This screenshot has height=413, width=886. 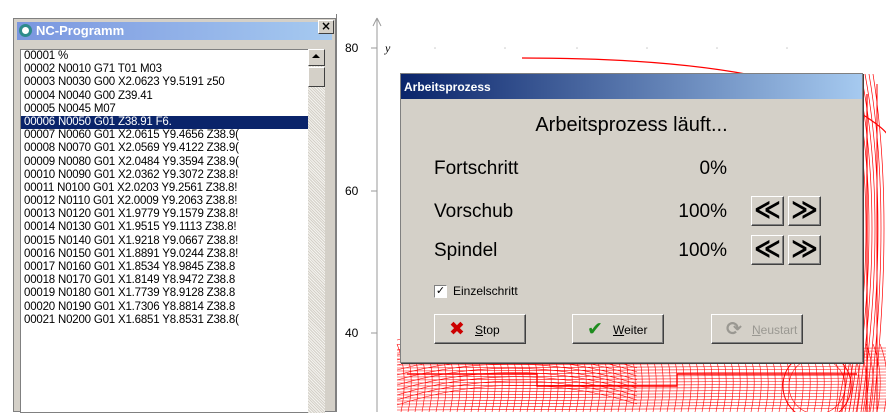 I want to click on nc-line: 00019 N0180 G01 X1.7739 Y8.9128 Z38.8, so click(x=164, y=293).